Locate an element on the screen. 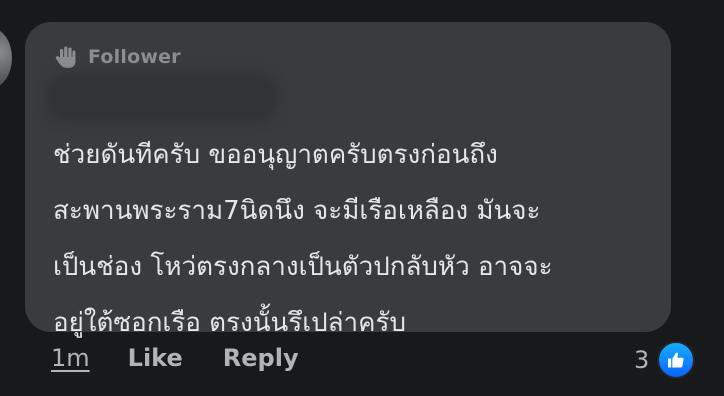 Image resolution: width=724 pixels, height=396 pixels. reaction-count: 3 is located at coordinates (642, 360).